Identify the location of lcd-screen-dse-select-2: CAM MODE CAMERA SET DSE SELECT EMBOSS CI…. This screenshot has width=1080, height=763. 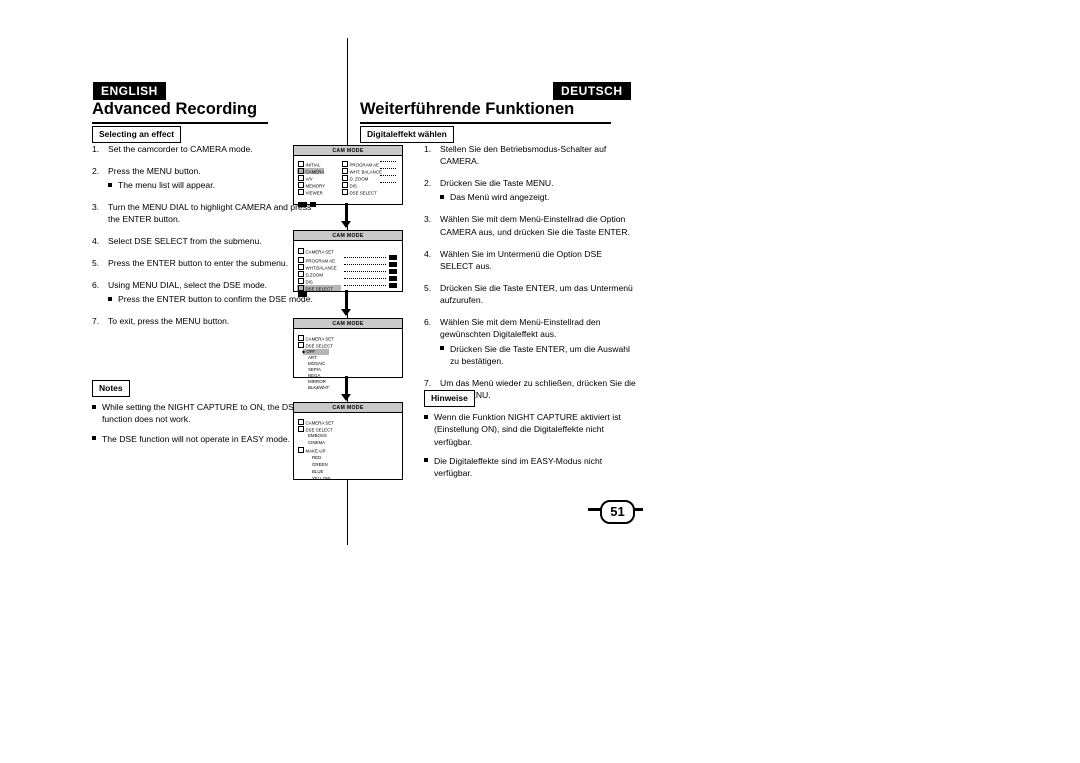
(348, 441).